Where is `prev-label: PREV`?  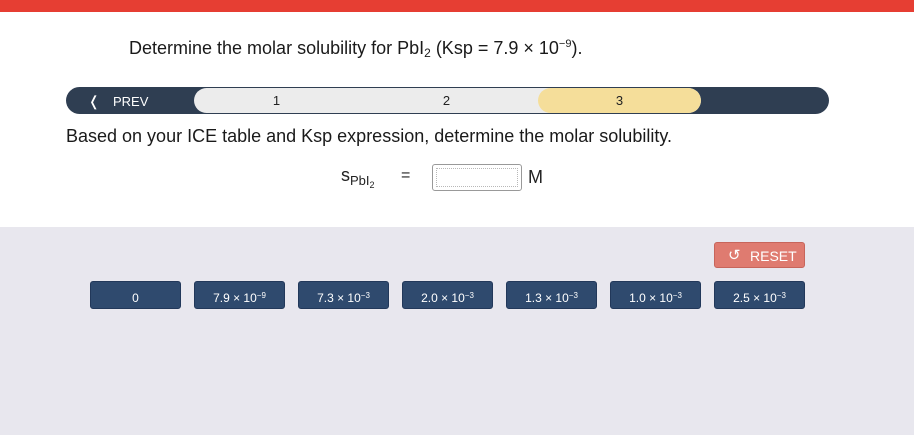 prev-label: PREV is located at coordinates (131, 101).